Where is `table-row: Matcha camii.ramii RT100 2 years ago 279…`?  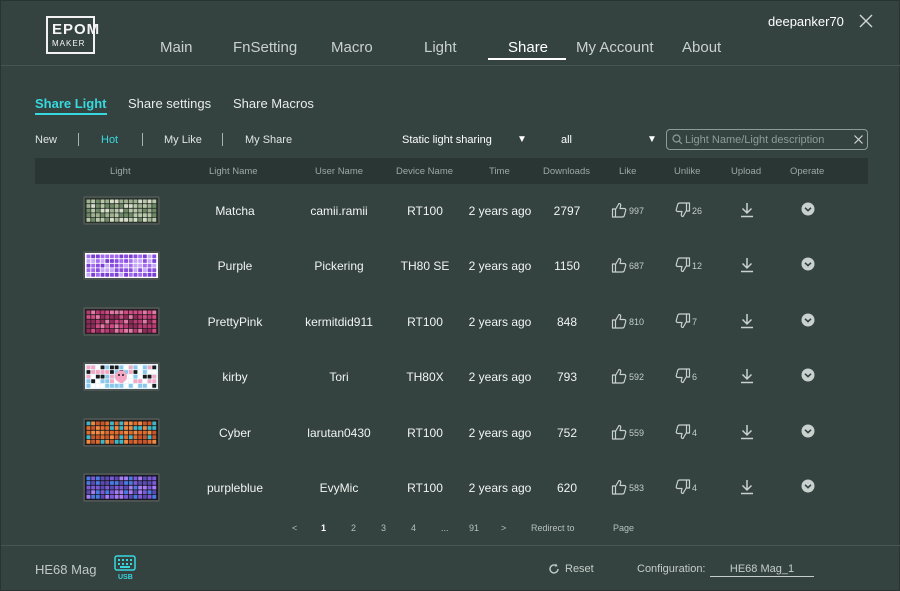 table-row: Matcha camii.ramii RT100 2 years ago 279… is located at coordinates (451, 212).